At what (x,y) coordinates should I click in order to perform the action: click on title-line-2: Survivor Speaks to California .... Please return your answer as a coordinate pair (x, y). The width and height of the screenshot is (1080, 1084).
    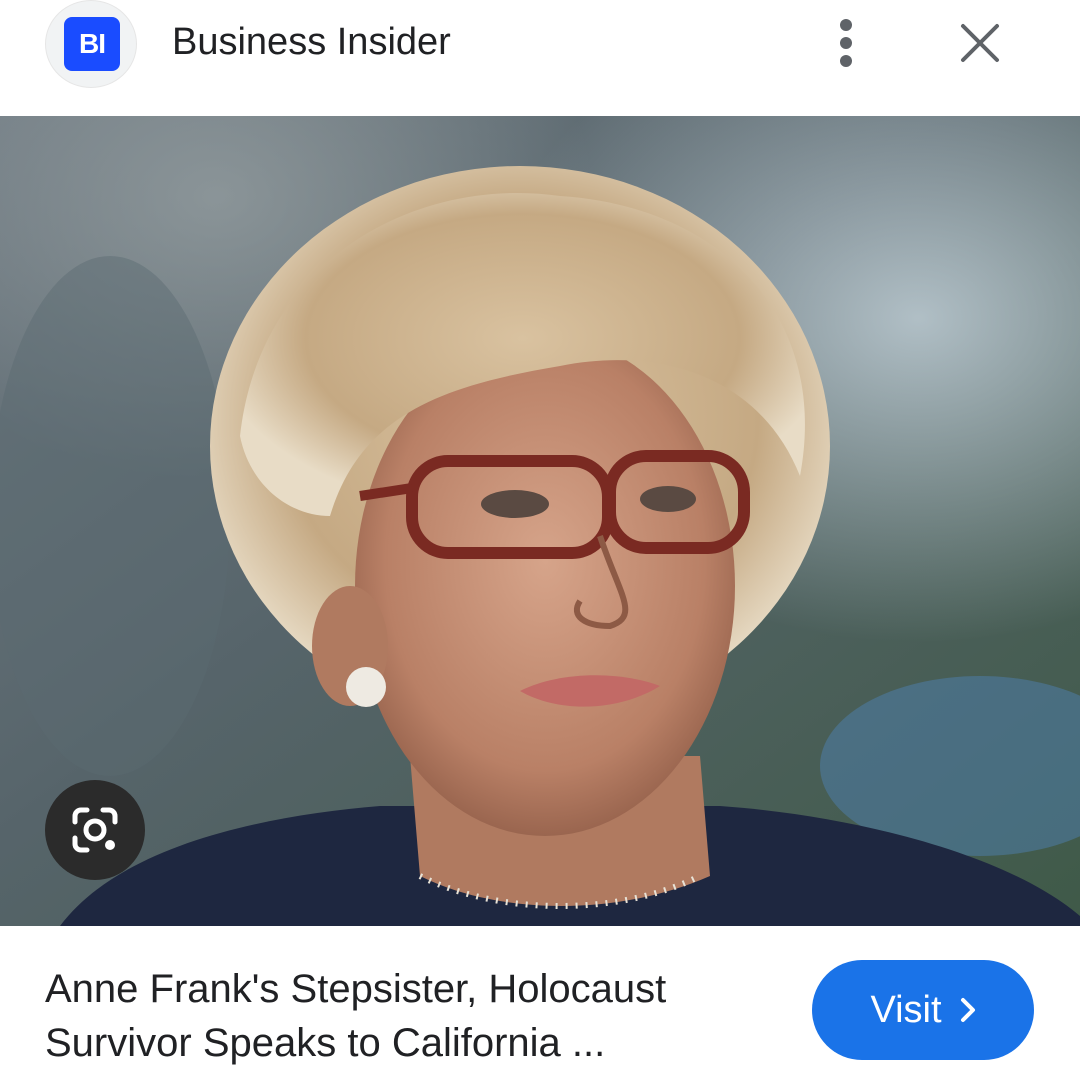
    Looking at the image, I should click on (325, 1043).